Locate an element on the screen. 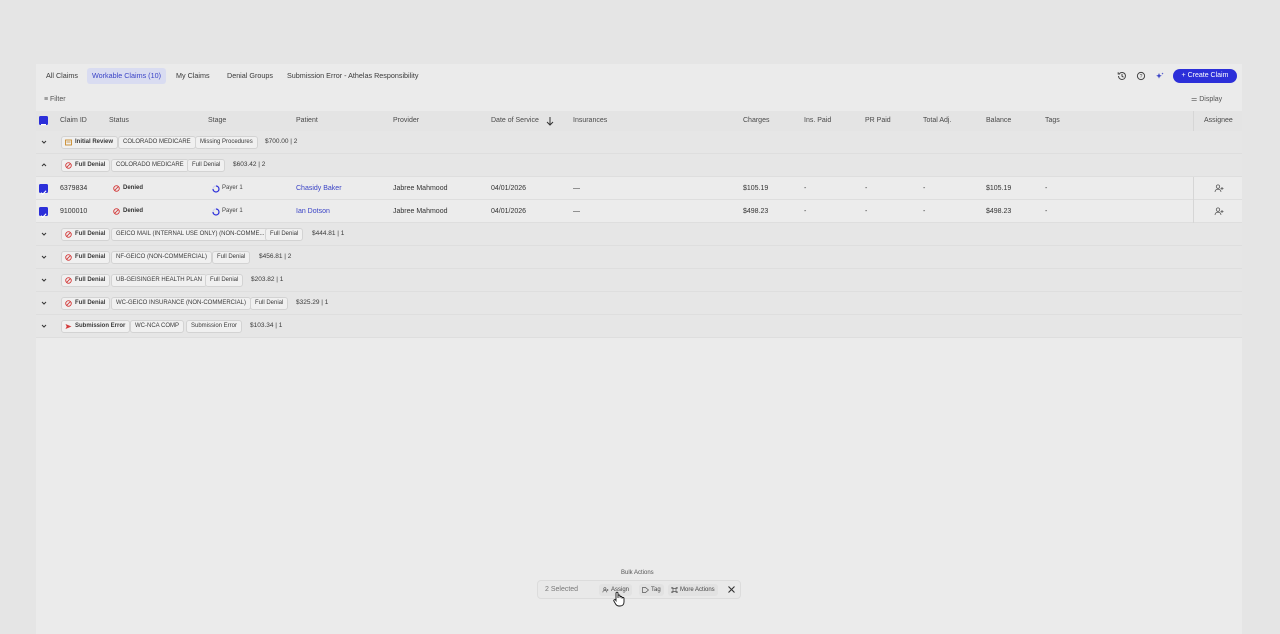 The width and height of the screenshot is (1280, 634). total-adj-cell: - is located at coordinates (924, 211).